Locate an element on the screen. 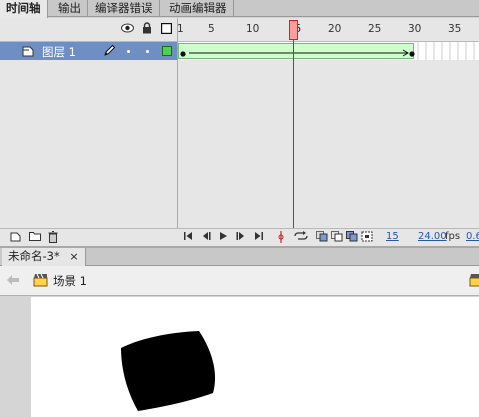  center-frame-icon is located at coordinates (283, 237).